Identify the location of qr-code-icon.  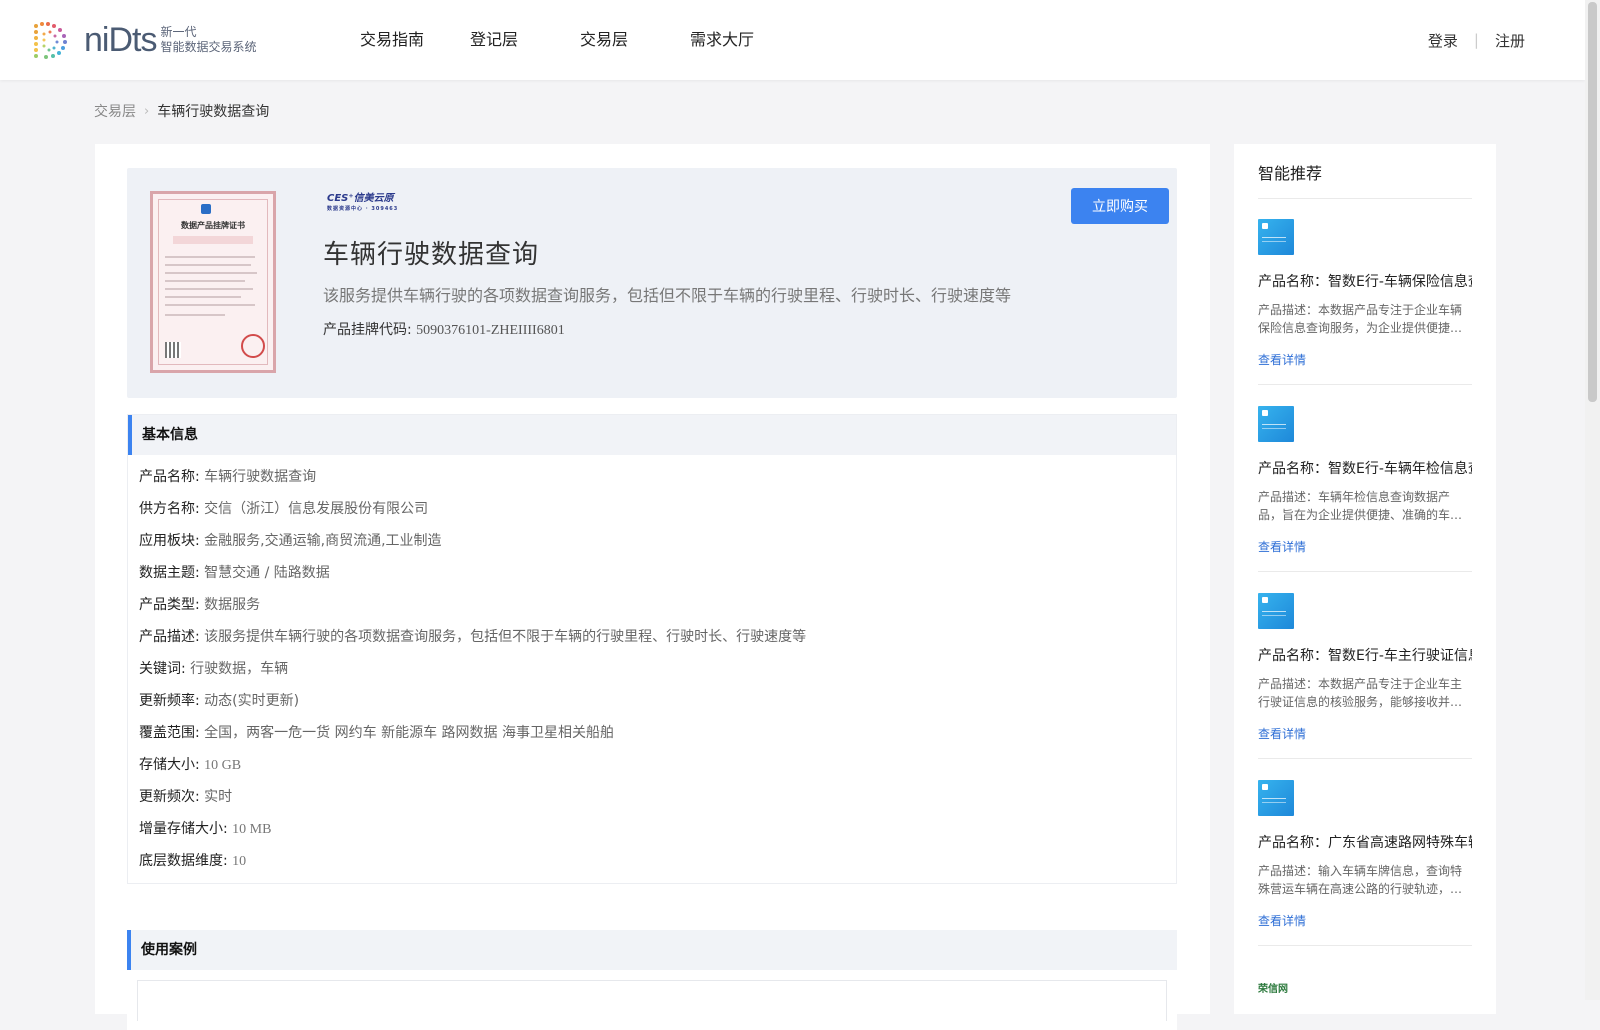
(173, 350).